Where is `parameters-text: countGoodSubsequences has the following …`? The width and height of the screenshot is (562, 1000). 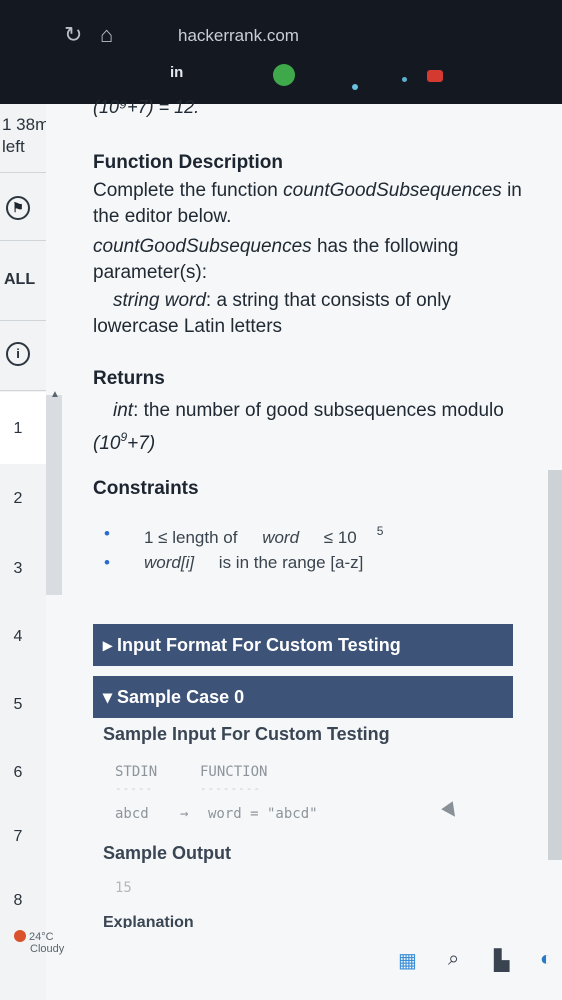
parameters-text: countGoodSubsequences has the following … is located at coordinates (276, 259).